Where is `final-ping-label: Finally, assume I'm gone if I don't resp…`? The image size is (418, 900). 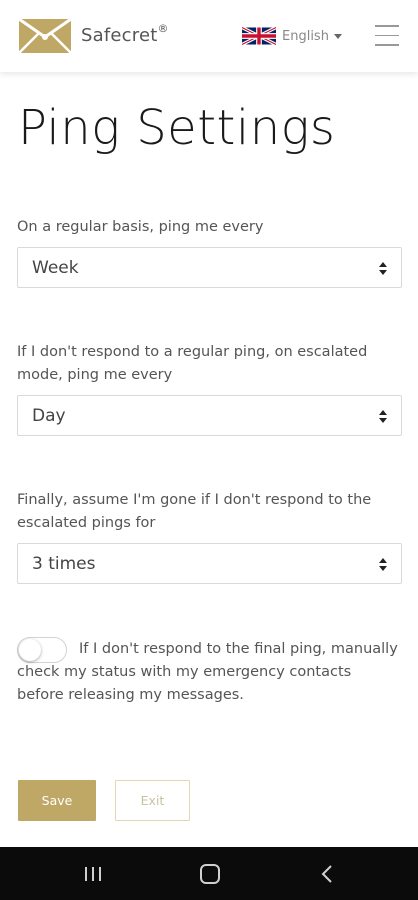
final-ping-label: Finally, assume I'm gone if I don't resp… is located at coordinates (194, 511).